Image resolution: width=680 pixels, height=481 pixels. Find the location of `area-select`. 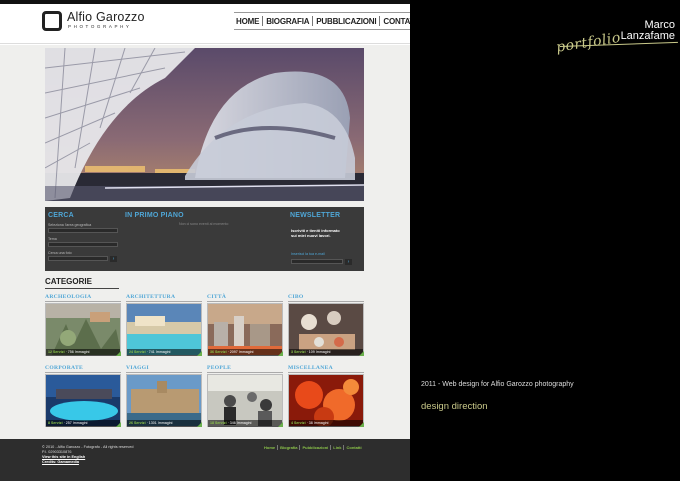

area-select is located at coordinates (83, 230).